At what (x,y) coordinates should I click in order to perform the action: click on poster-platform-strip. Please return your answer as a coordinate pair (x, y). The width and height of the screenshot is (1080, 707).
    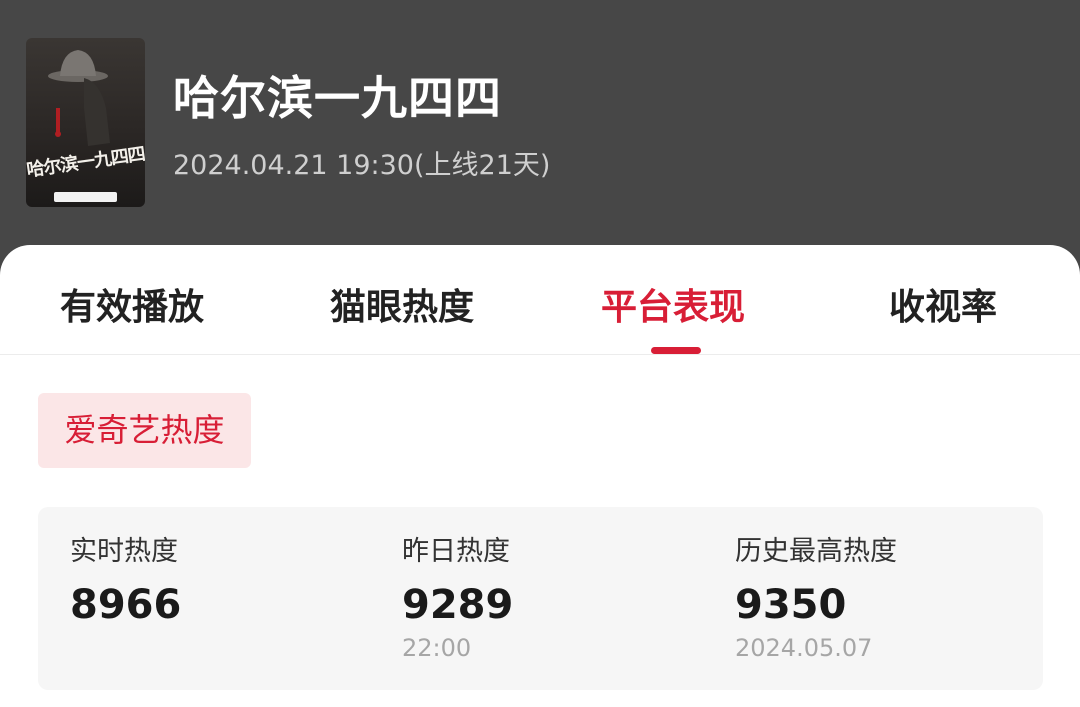
    Looking at the image, I should click on (85, 197).